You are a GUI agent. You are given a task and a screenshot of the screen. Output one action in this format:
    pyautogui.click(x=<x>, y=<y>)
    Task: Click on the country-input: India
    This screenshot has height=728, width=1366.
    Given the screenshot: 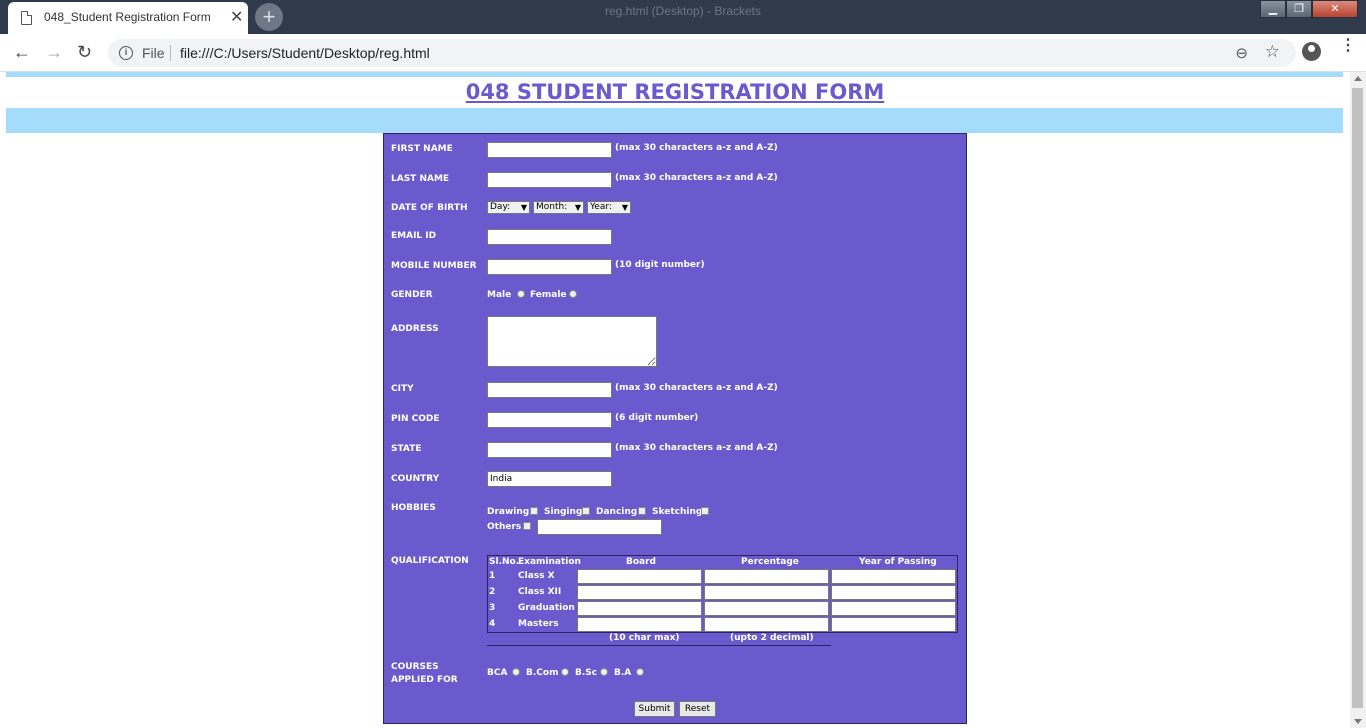 What is the action you would take?
    pyautogui.click(x=549, y=479)
    